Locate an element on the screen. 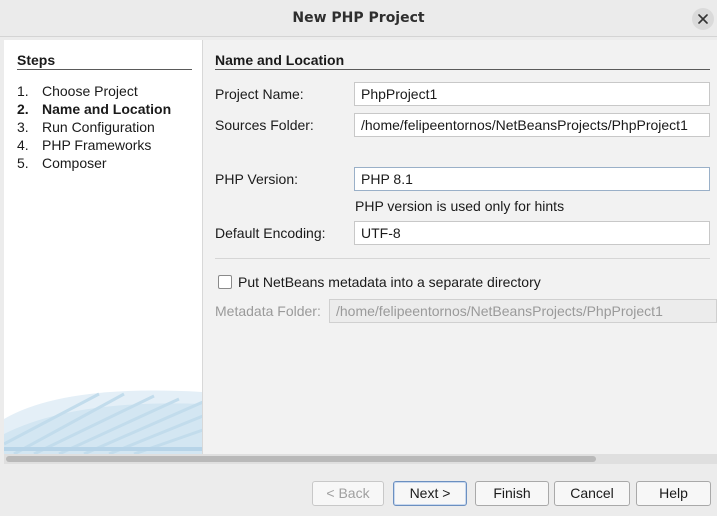 This screenshot has width=717, height=516. horizontal-scrollbar is located at coordinates (360, 459).